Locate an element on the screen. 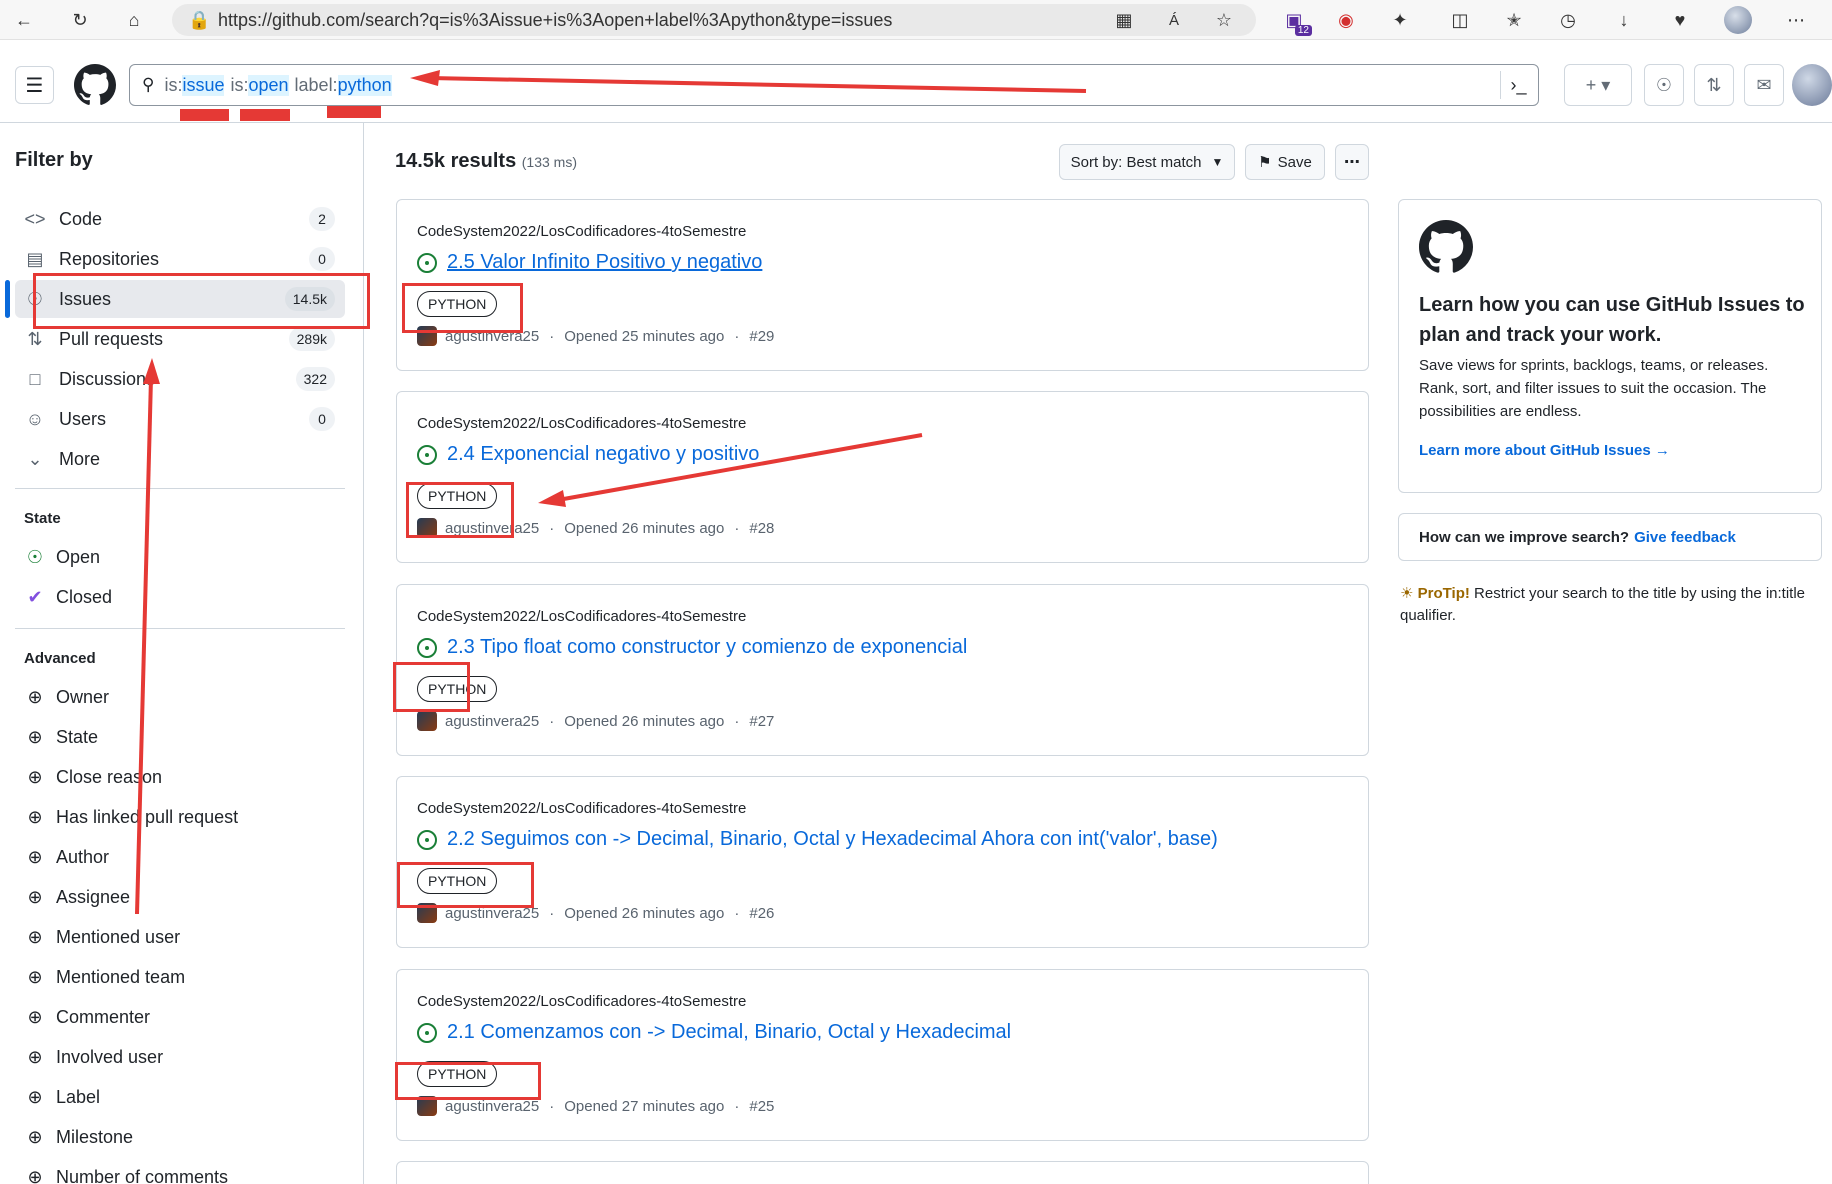  settings-more-icon: ⋯ is located at coordinates (1796, 20).